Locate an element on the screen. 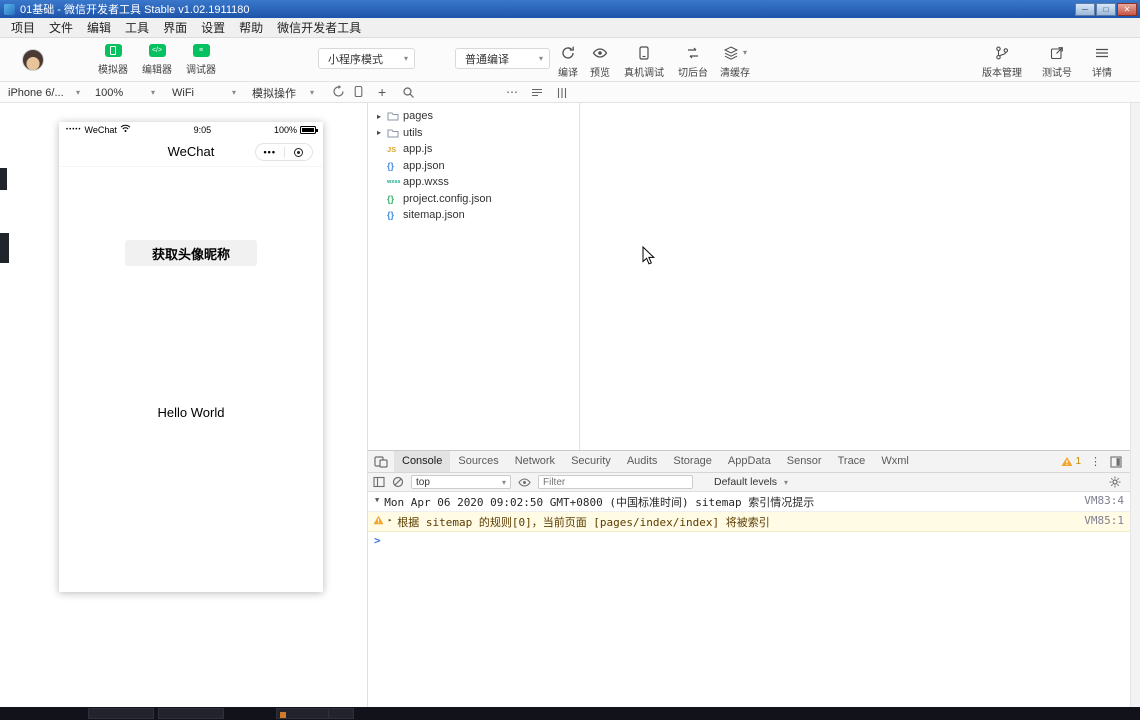 The image size is (1140, 720). simulate-operation-select: 模拟操作 ▾ is located at coordinates (283, 92).